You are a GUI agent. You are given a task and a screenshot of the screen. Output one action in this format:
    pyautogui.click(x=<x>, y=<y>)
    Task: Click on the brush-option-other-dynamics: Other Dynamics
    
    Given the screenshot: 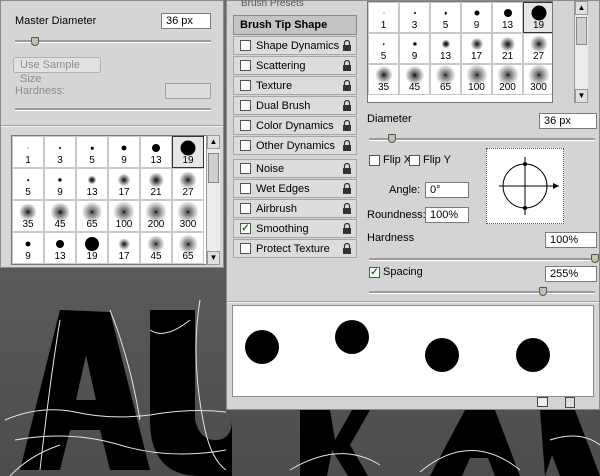 What is the action you would take?
    pyautogui.click(x=295, y=145)
    